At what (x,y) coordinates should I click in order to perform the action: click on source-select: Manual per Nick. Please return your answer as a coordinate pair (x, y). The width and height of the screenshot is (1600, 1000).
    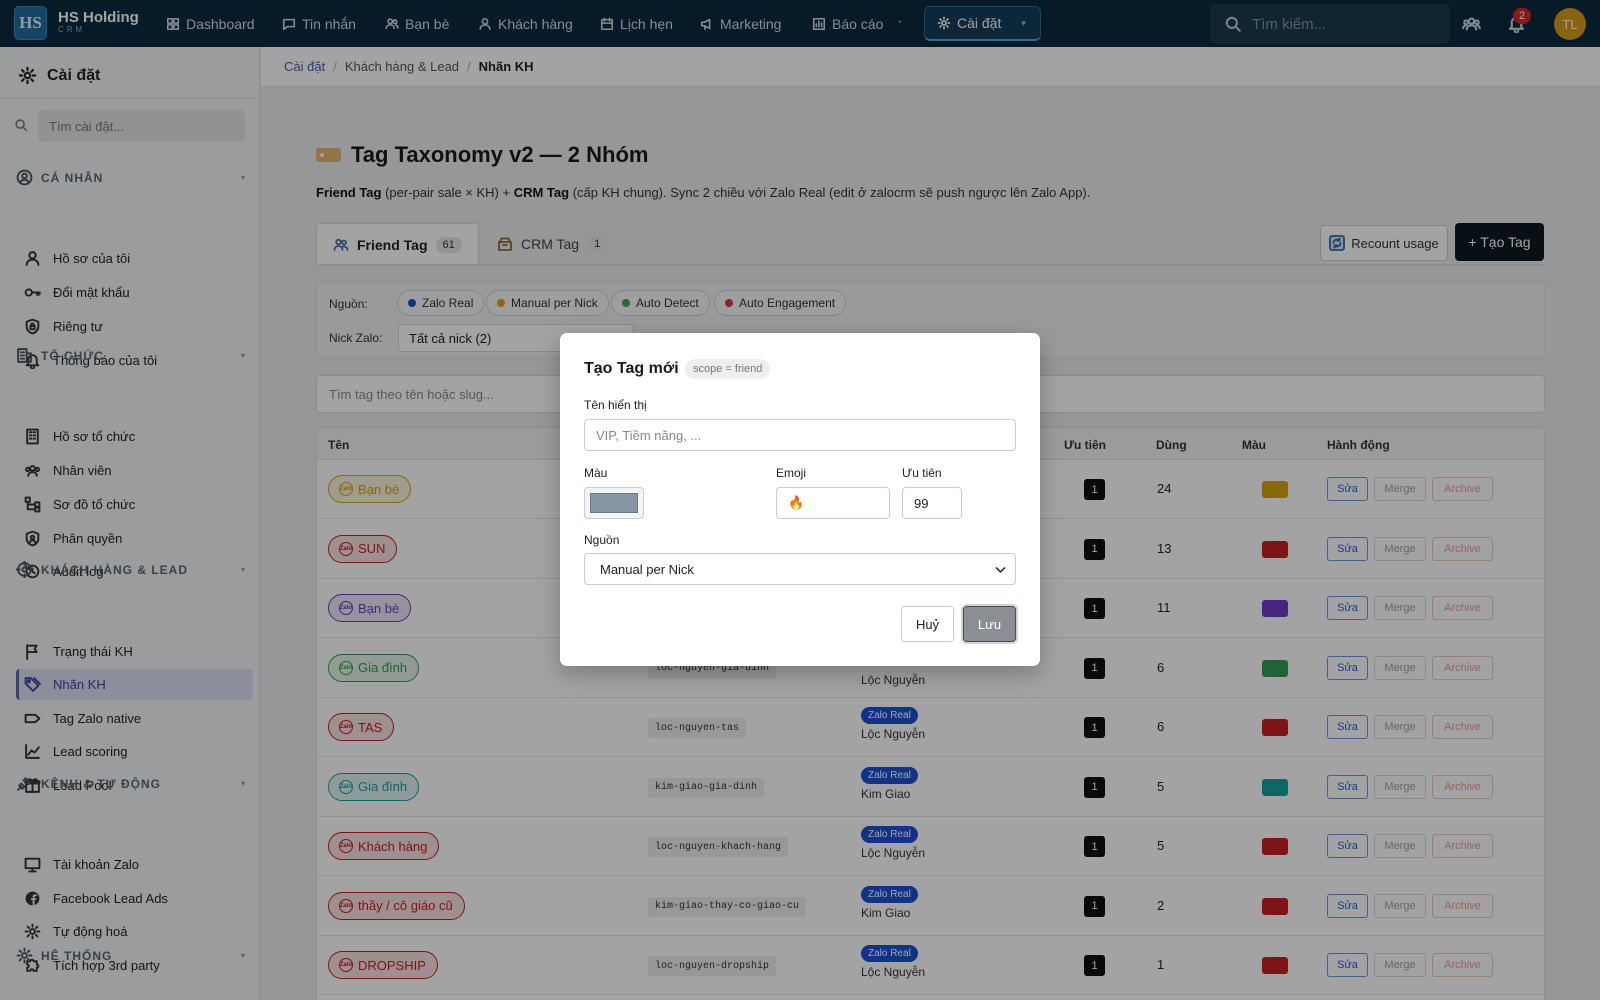
    Looking at the image, I should click on (800, 569).